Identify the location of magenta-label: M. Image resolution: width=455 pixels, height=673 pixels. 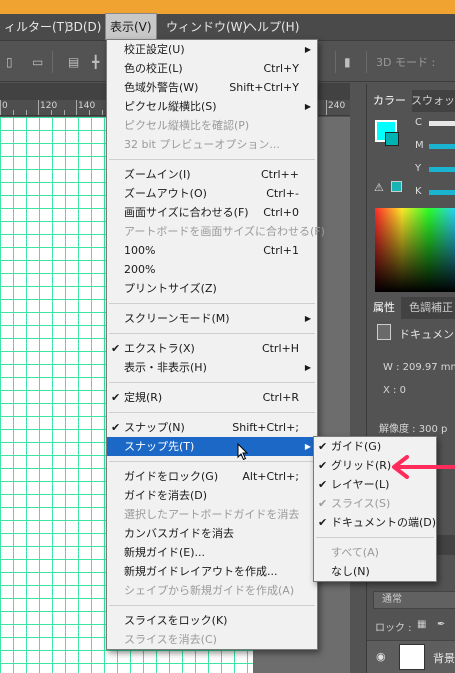
(419, 145).